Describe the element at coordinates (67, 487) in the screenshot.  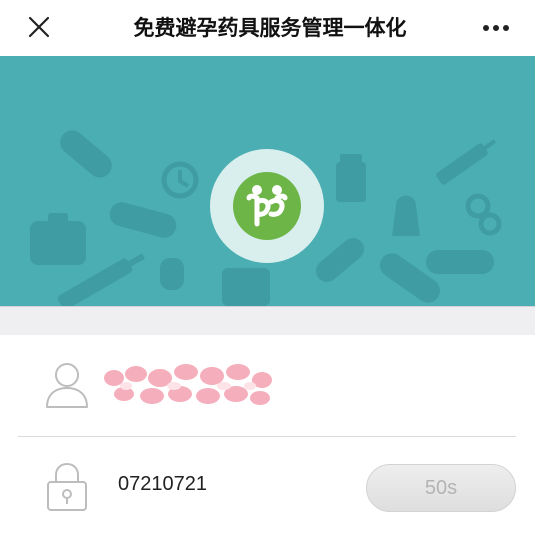
I see `lock-icon` at that location.